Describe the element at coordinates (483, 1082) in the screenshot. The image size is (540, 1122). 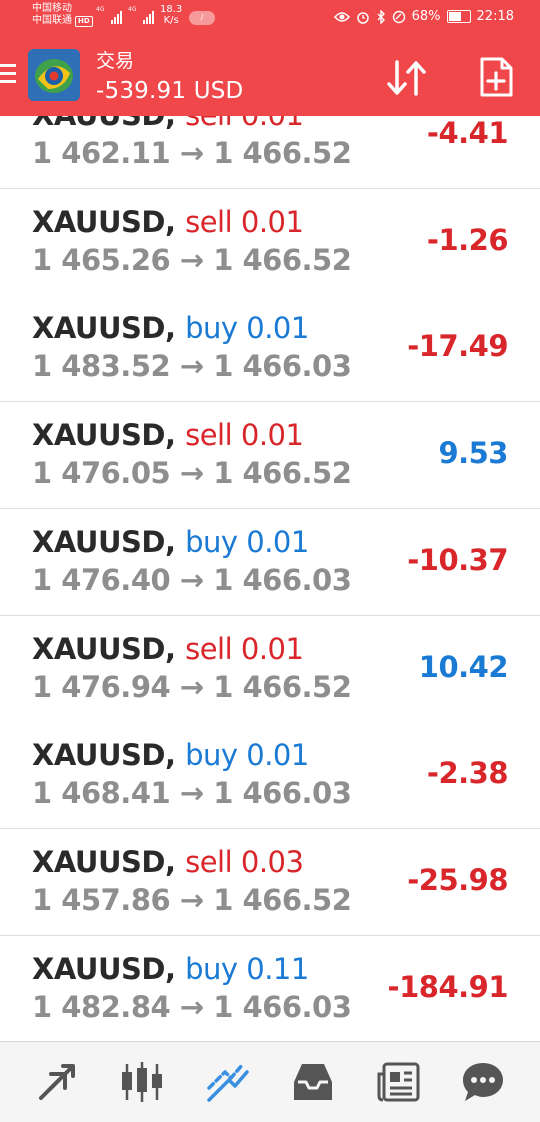
I see `chat-icon` at that location.